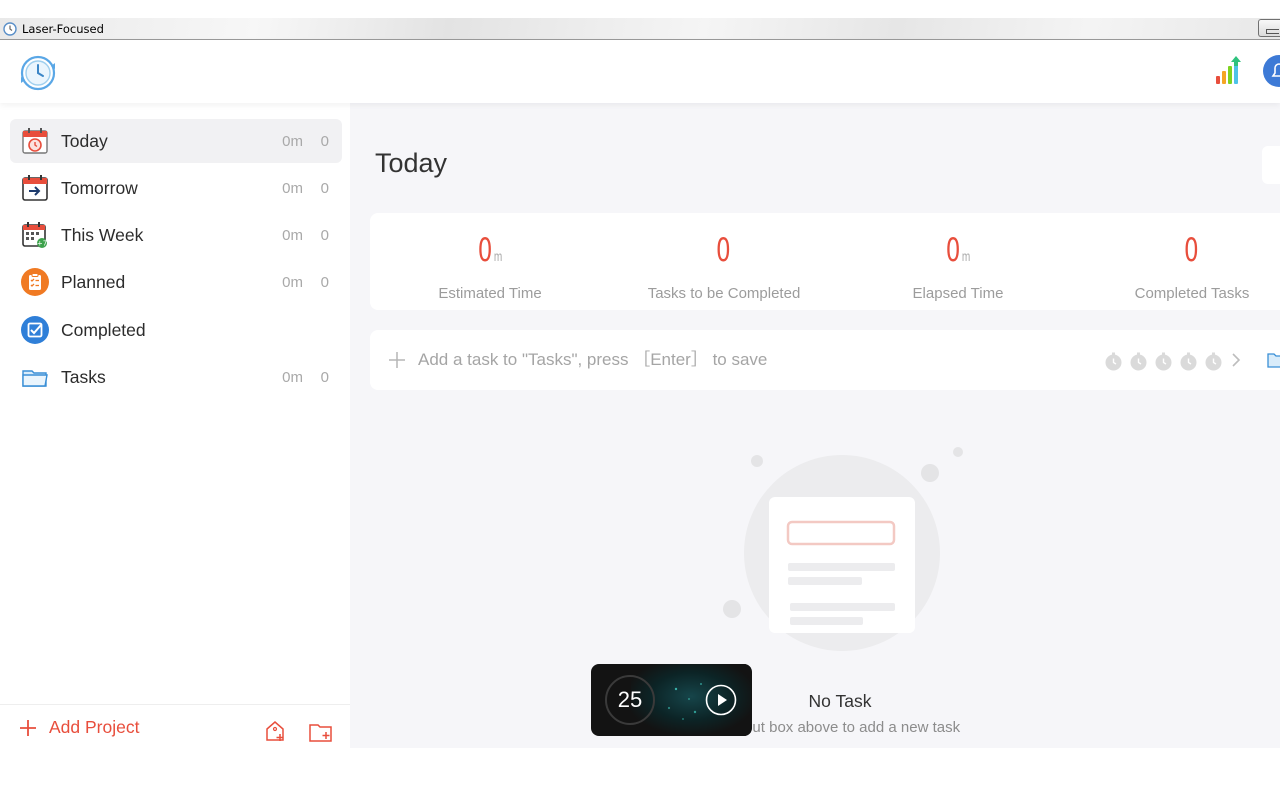  What do you see at coordinates (1269, 28) in the screenshot?
I see `minimize-button` at bounding box center [1269, 28].